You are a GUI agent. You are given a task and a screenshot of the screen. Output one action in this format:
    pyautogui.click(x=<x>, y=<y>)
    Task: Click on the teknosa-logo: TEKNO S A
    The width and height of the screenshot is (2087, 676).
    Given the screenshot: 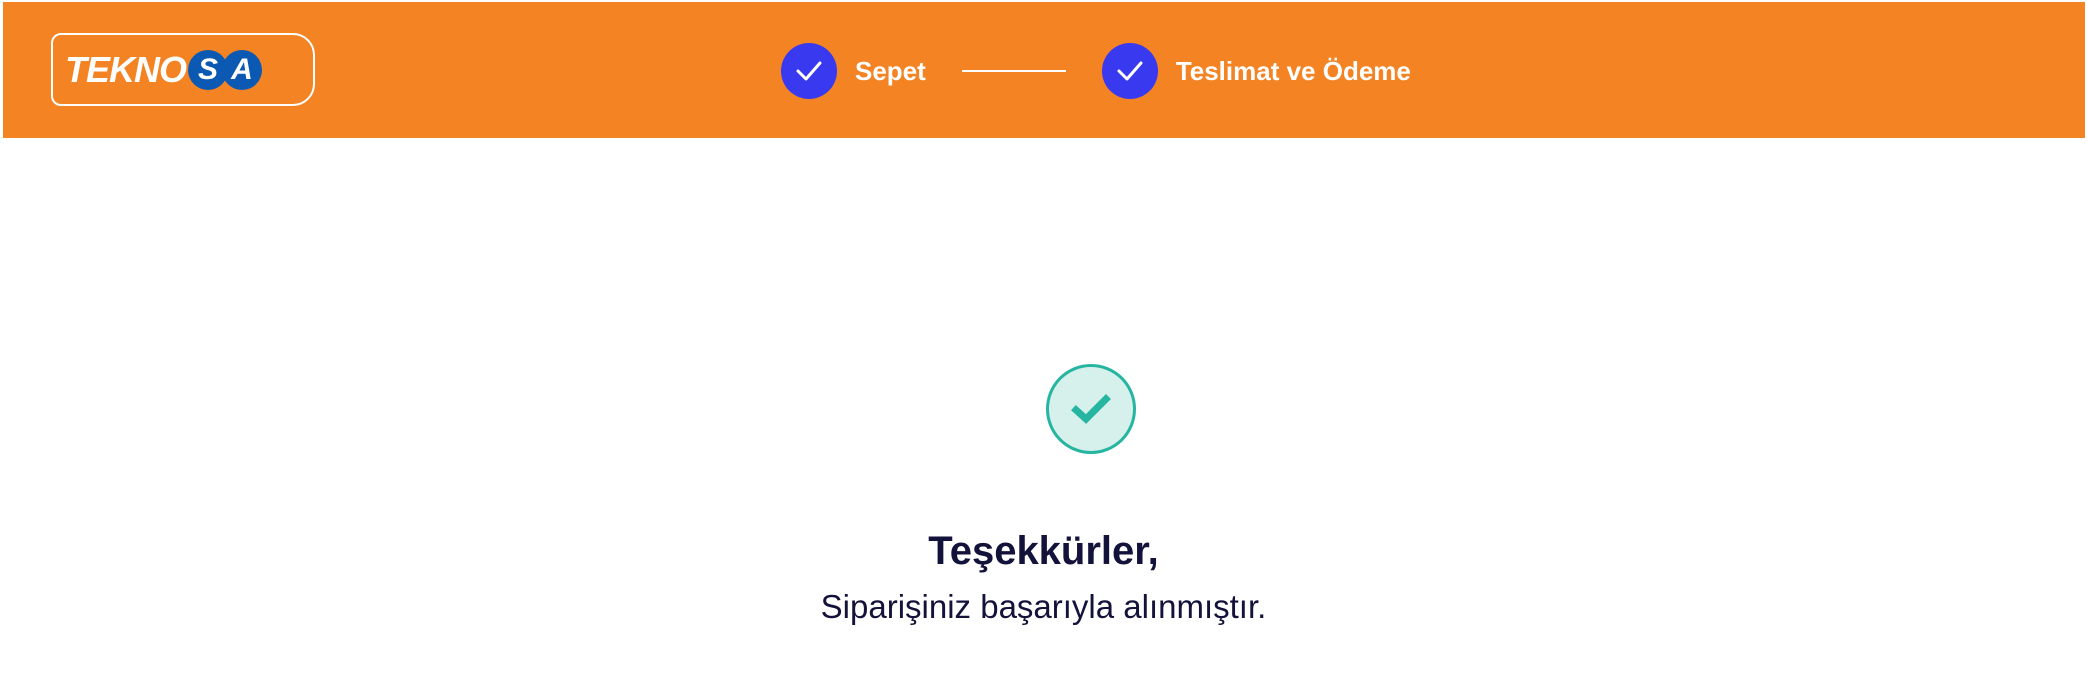 What is the action you would take?
    pyautogui.click(x=183, y=69)
    